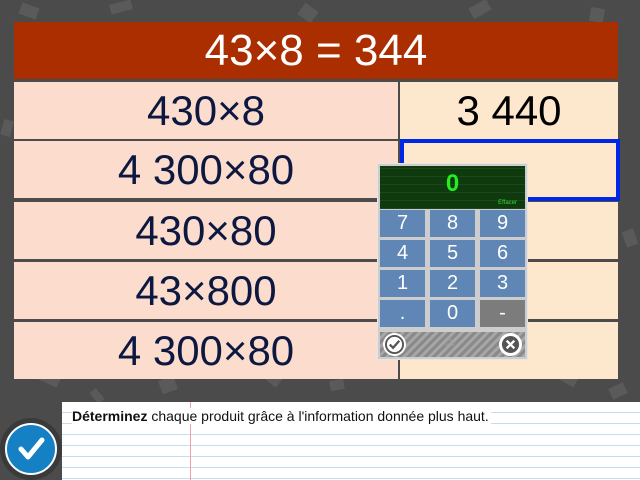  I want to click on submit-check-button, so click(31, 449).